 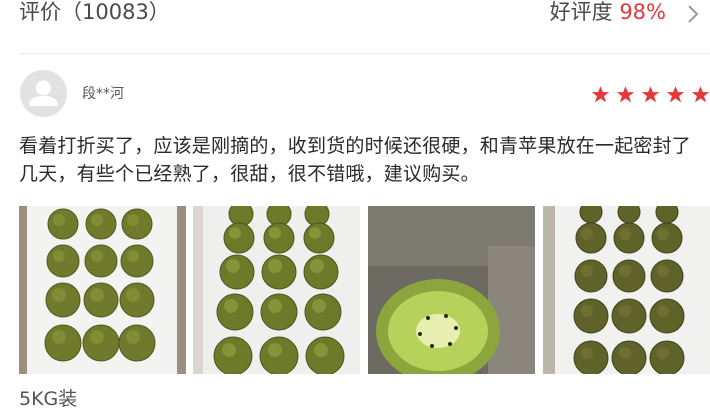 What do you see at coordinates (451, 290) in the screenshot?
I see `photo-kiwi-cut` at bounding box center [451, 290].